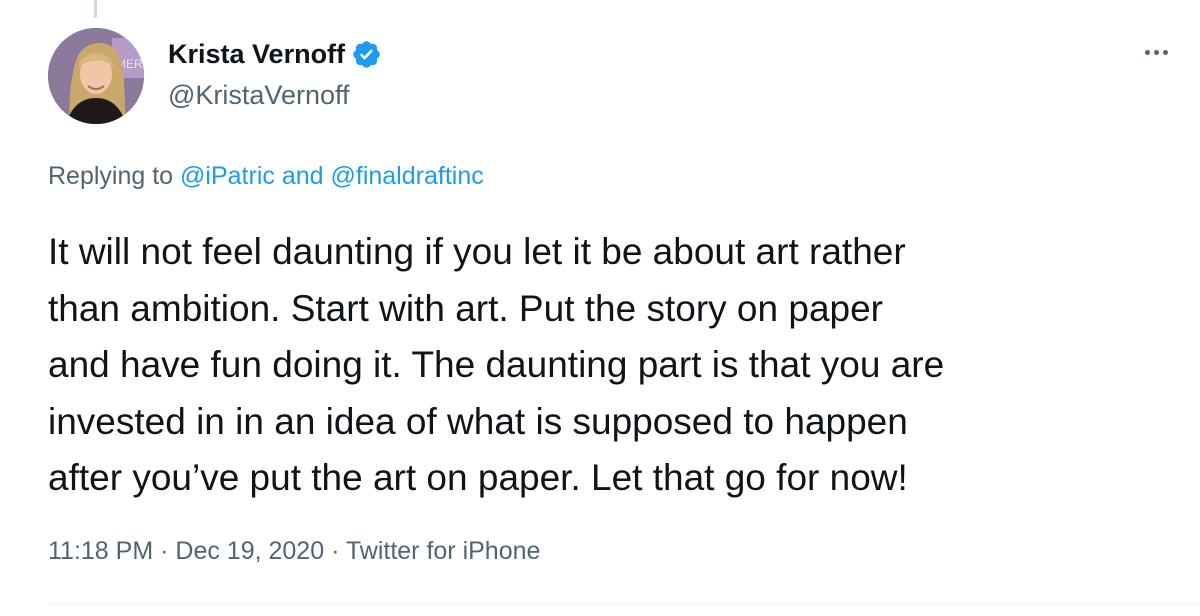 This screenshot has height=616, width=1200. Describe the element at coordinates (624, 604) in the screenshot. I see `divider` at that location.